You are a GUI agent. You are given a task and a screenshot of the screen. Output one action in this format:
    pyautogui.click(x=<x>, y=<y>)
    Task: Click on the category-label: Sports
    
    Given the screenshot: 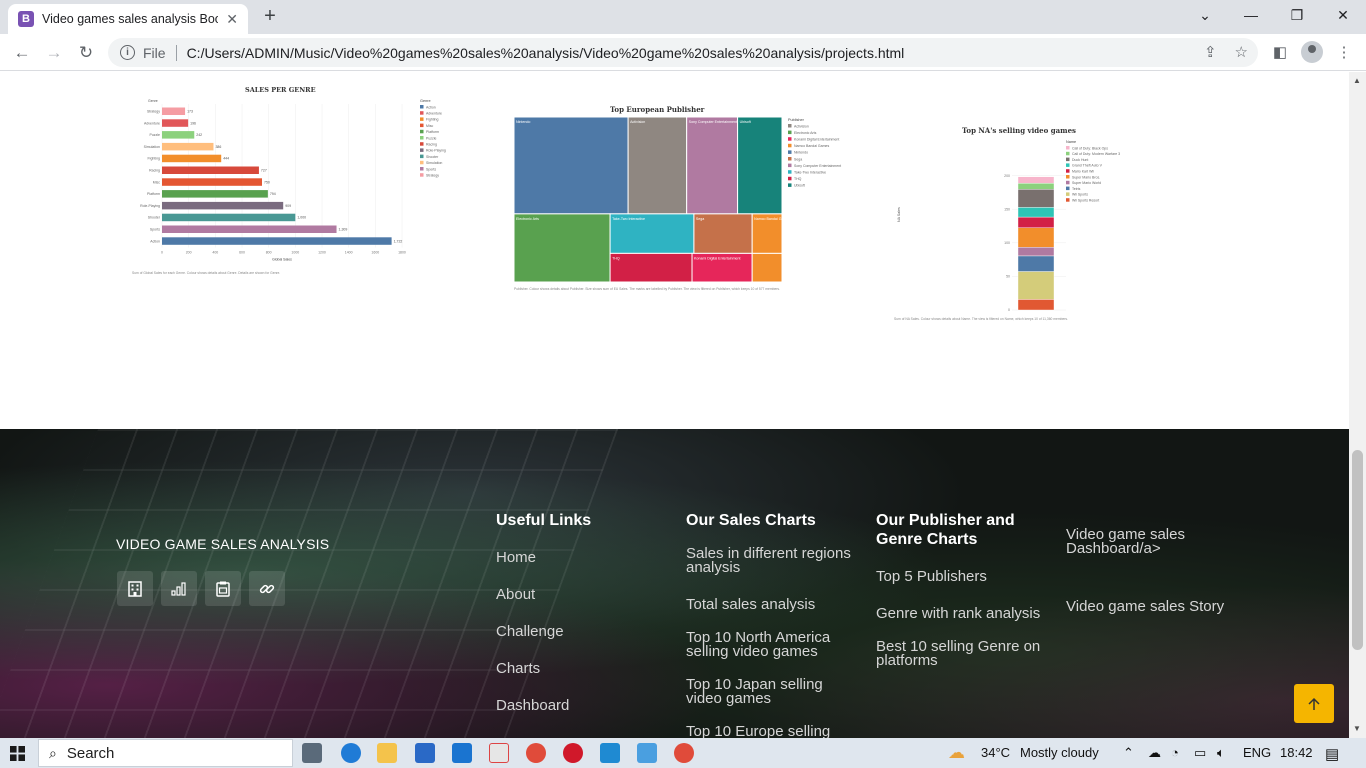 What is the action you would take?
    pyautogui.click(x=155, y=230)
    